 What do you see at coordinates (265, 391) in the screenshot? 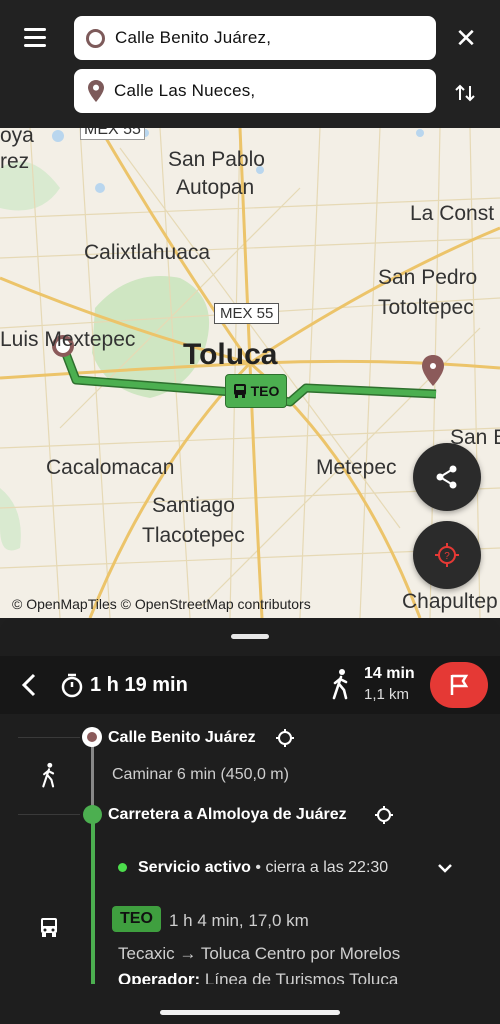
I see `route-line-label: TEO` at bounding box center [265, 391].